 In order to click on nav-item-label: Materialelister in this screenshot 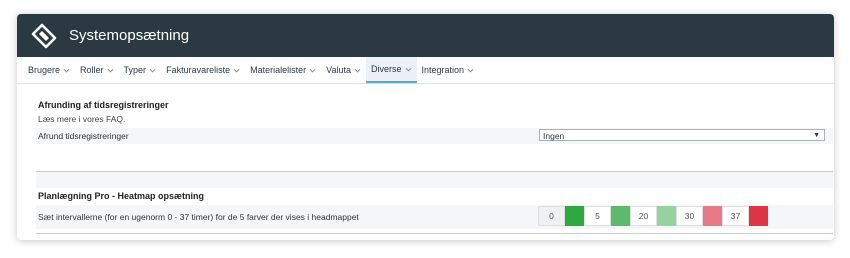, I will do `click(278, 70)`.